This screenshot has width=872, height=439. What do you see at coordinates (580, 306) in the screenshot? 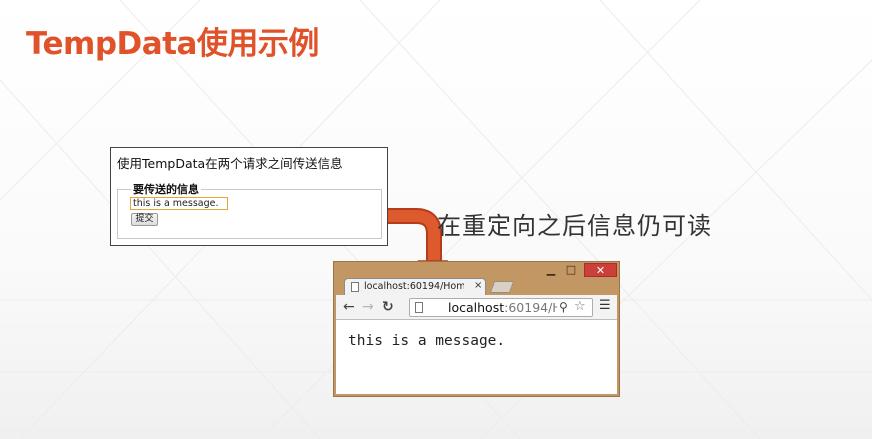
I see `star-icon: ☆` at bounding box center [580, 306].